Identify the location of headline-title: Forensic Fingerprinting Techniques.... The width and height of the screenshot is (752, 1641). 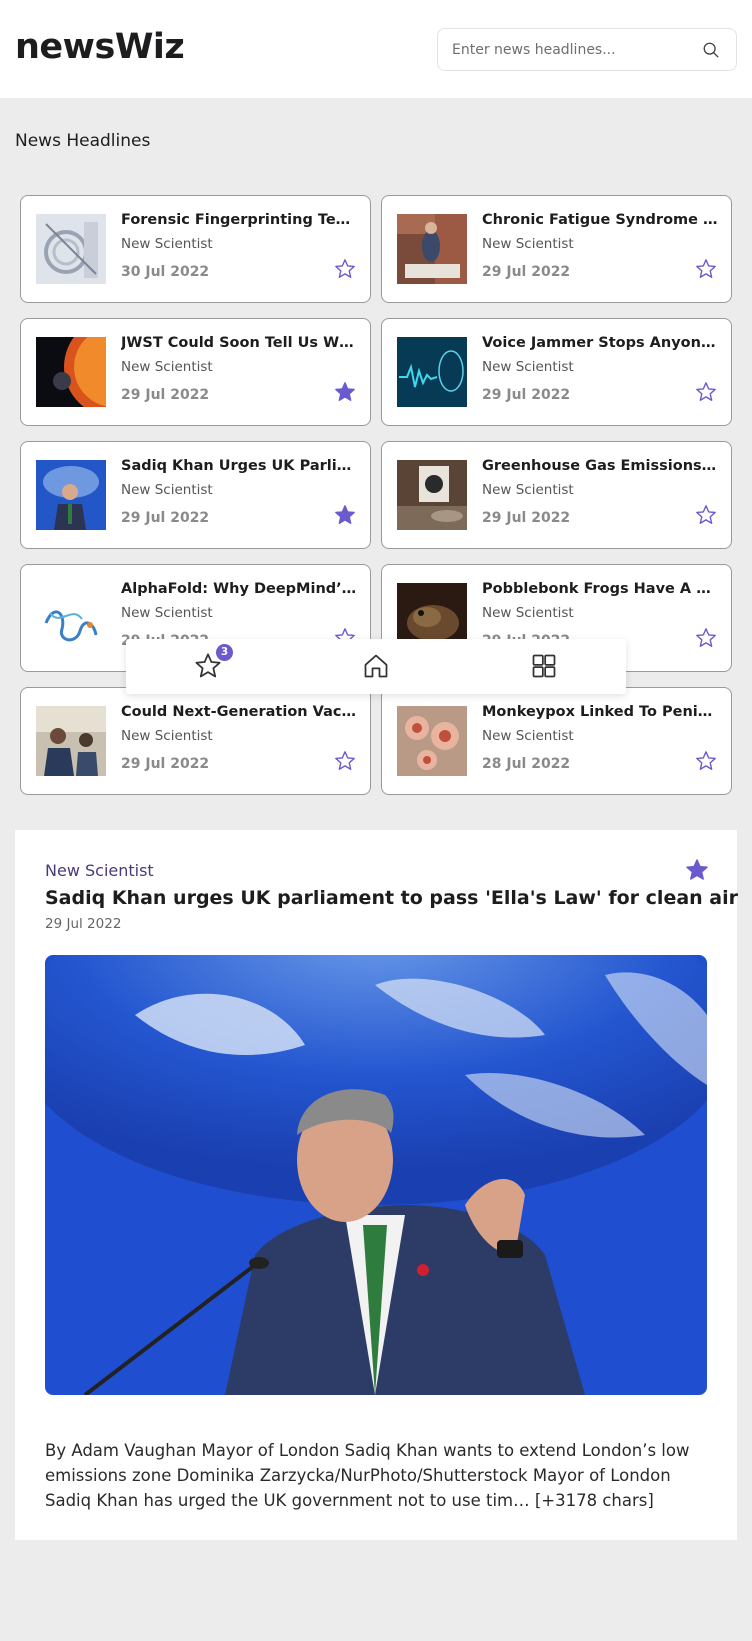
(239, 220).